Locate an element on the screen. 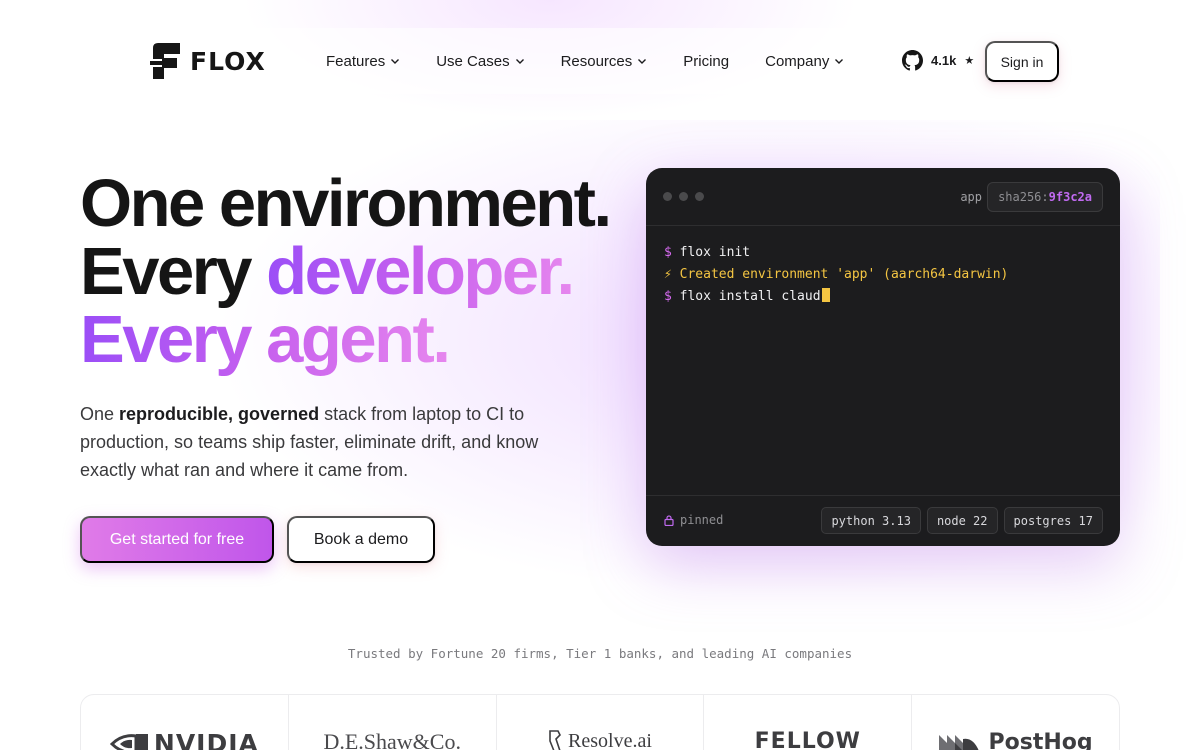  lead-pre: One is located at coordinates (100, 414).